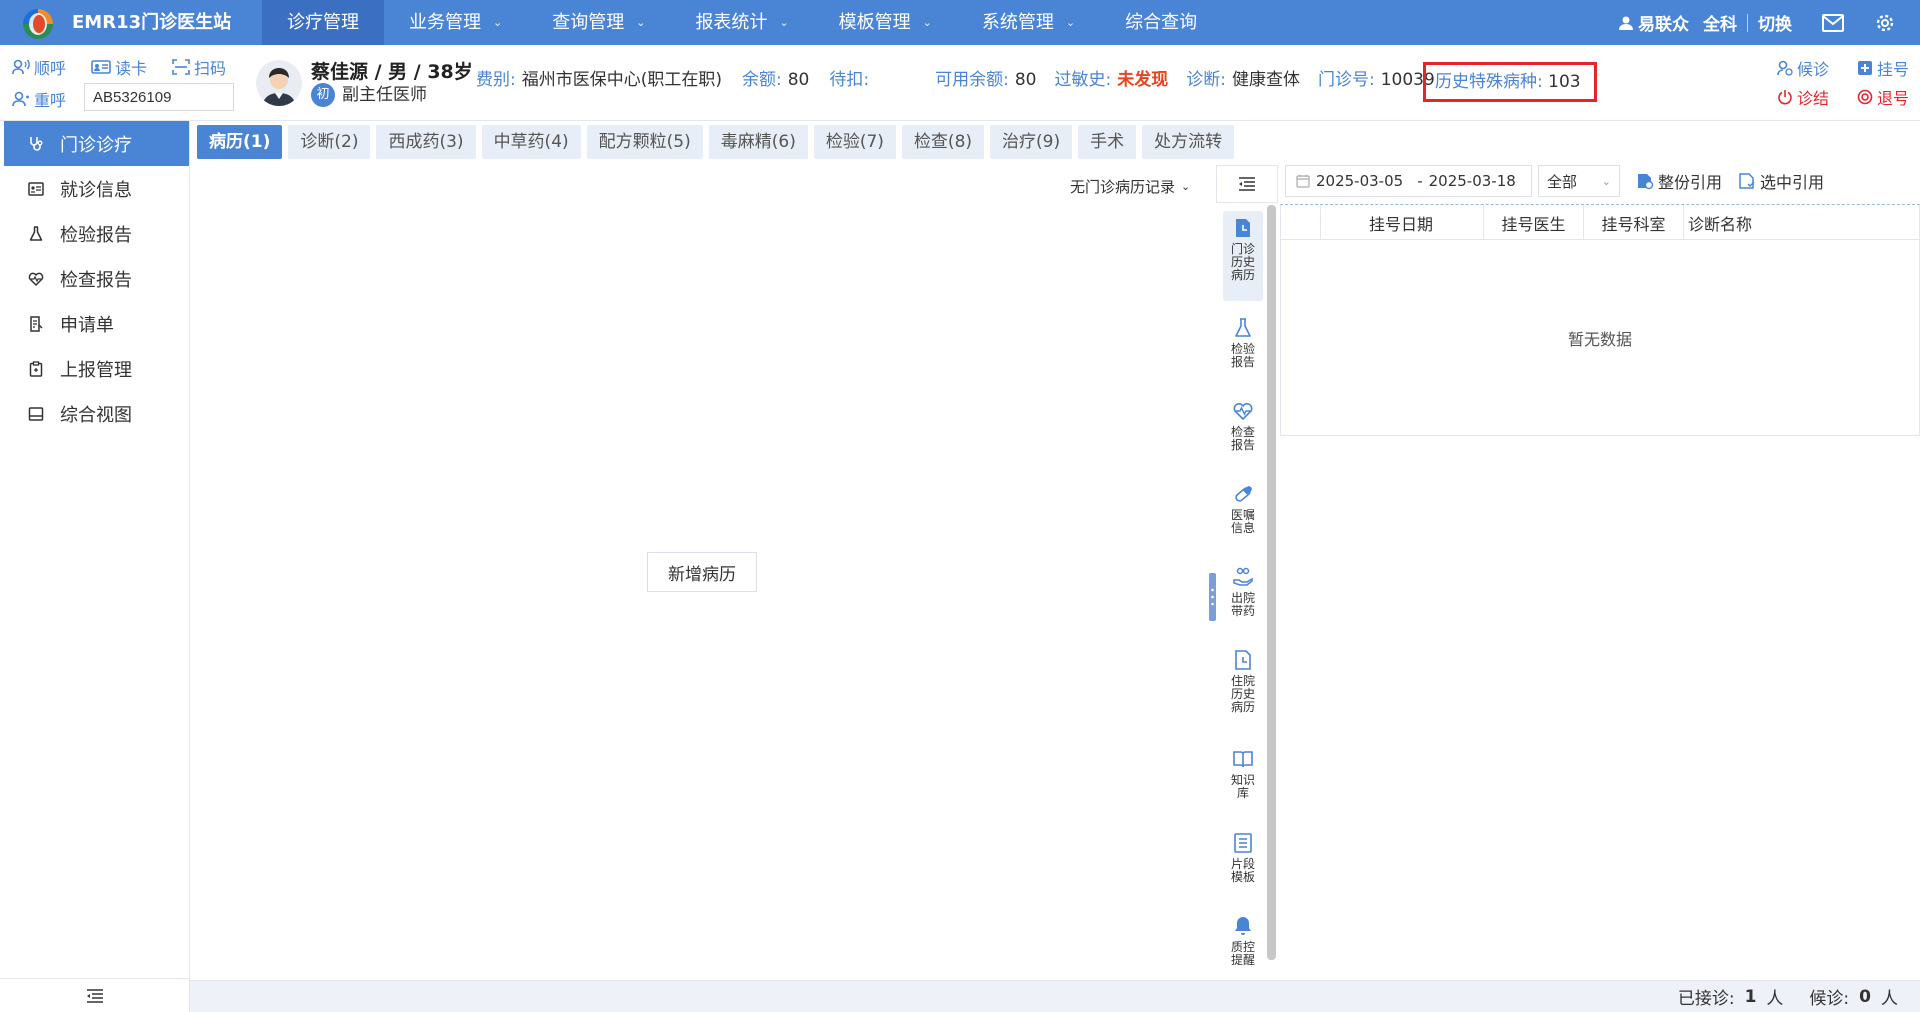 The height and width of the screenshot is (1012, 1920). I want to click on vbar-lab-report: 检验报告, so click(1243, 343).